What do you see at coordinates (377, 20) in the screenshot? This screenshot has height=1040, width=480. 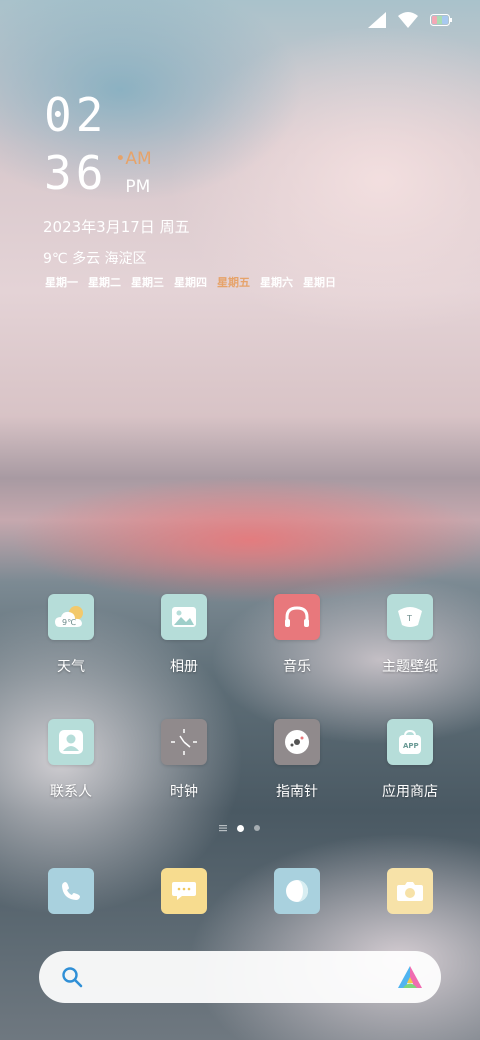 I see `signal-icon` at bounding box center [377, 20].